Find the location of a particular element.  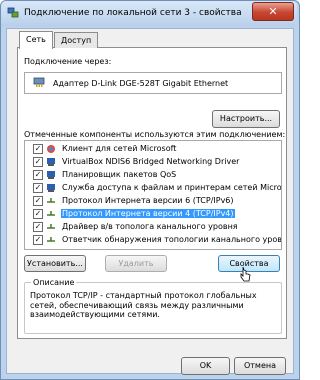

tab-access: Доступ is located at coordinates (76, 40).